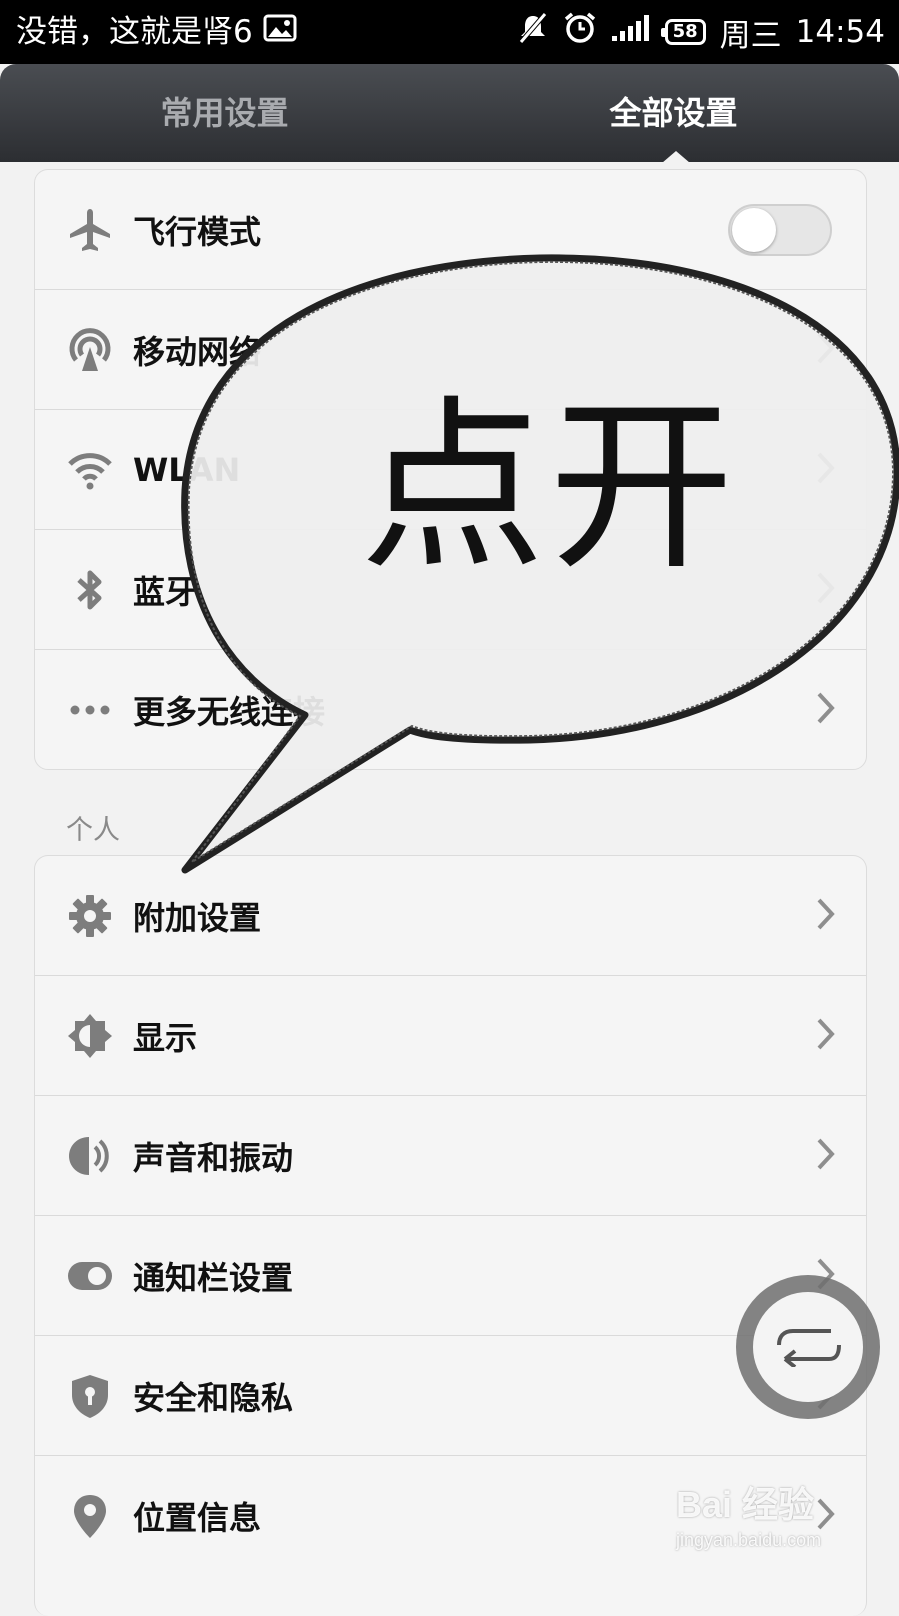 Image resolution: width=899 pixels, height=1616 pixels. I want to click on mobile-network-icon, so click(90, 350).